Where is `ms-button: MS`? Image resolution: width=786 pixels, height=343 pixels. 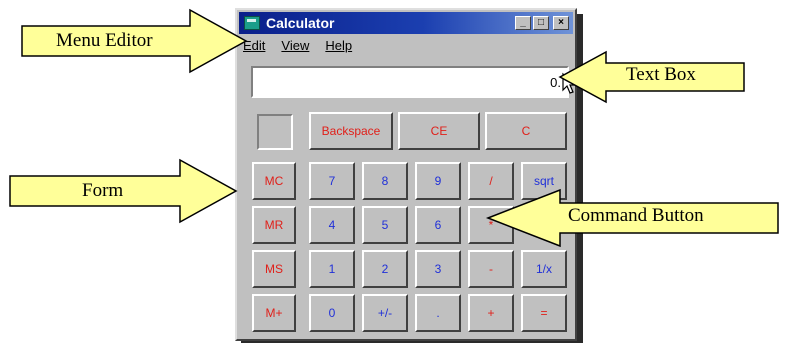 ms-button: MS is located at coordinates (274, 269).